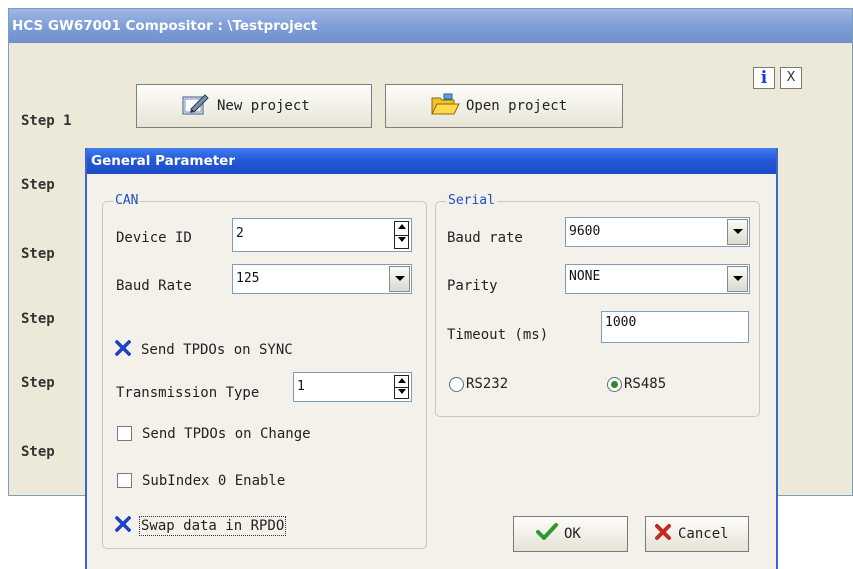 This screenshot has width=853, height=569. Describe the element at coordinates (764, 78) in the screenshot. I see `info-icon: i` at that location.